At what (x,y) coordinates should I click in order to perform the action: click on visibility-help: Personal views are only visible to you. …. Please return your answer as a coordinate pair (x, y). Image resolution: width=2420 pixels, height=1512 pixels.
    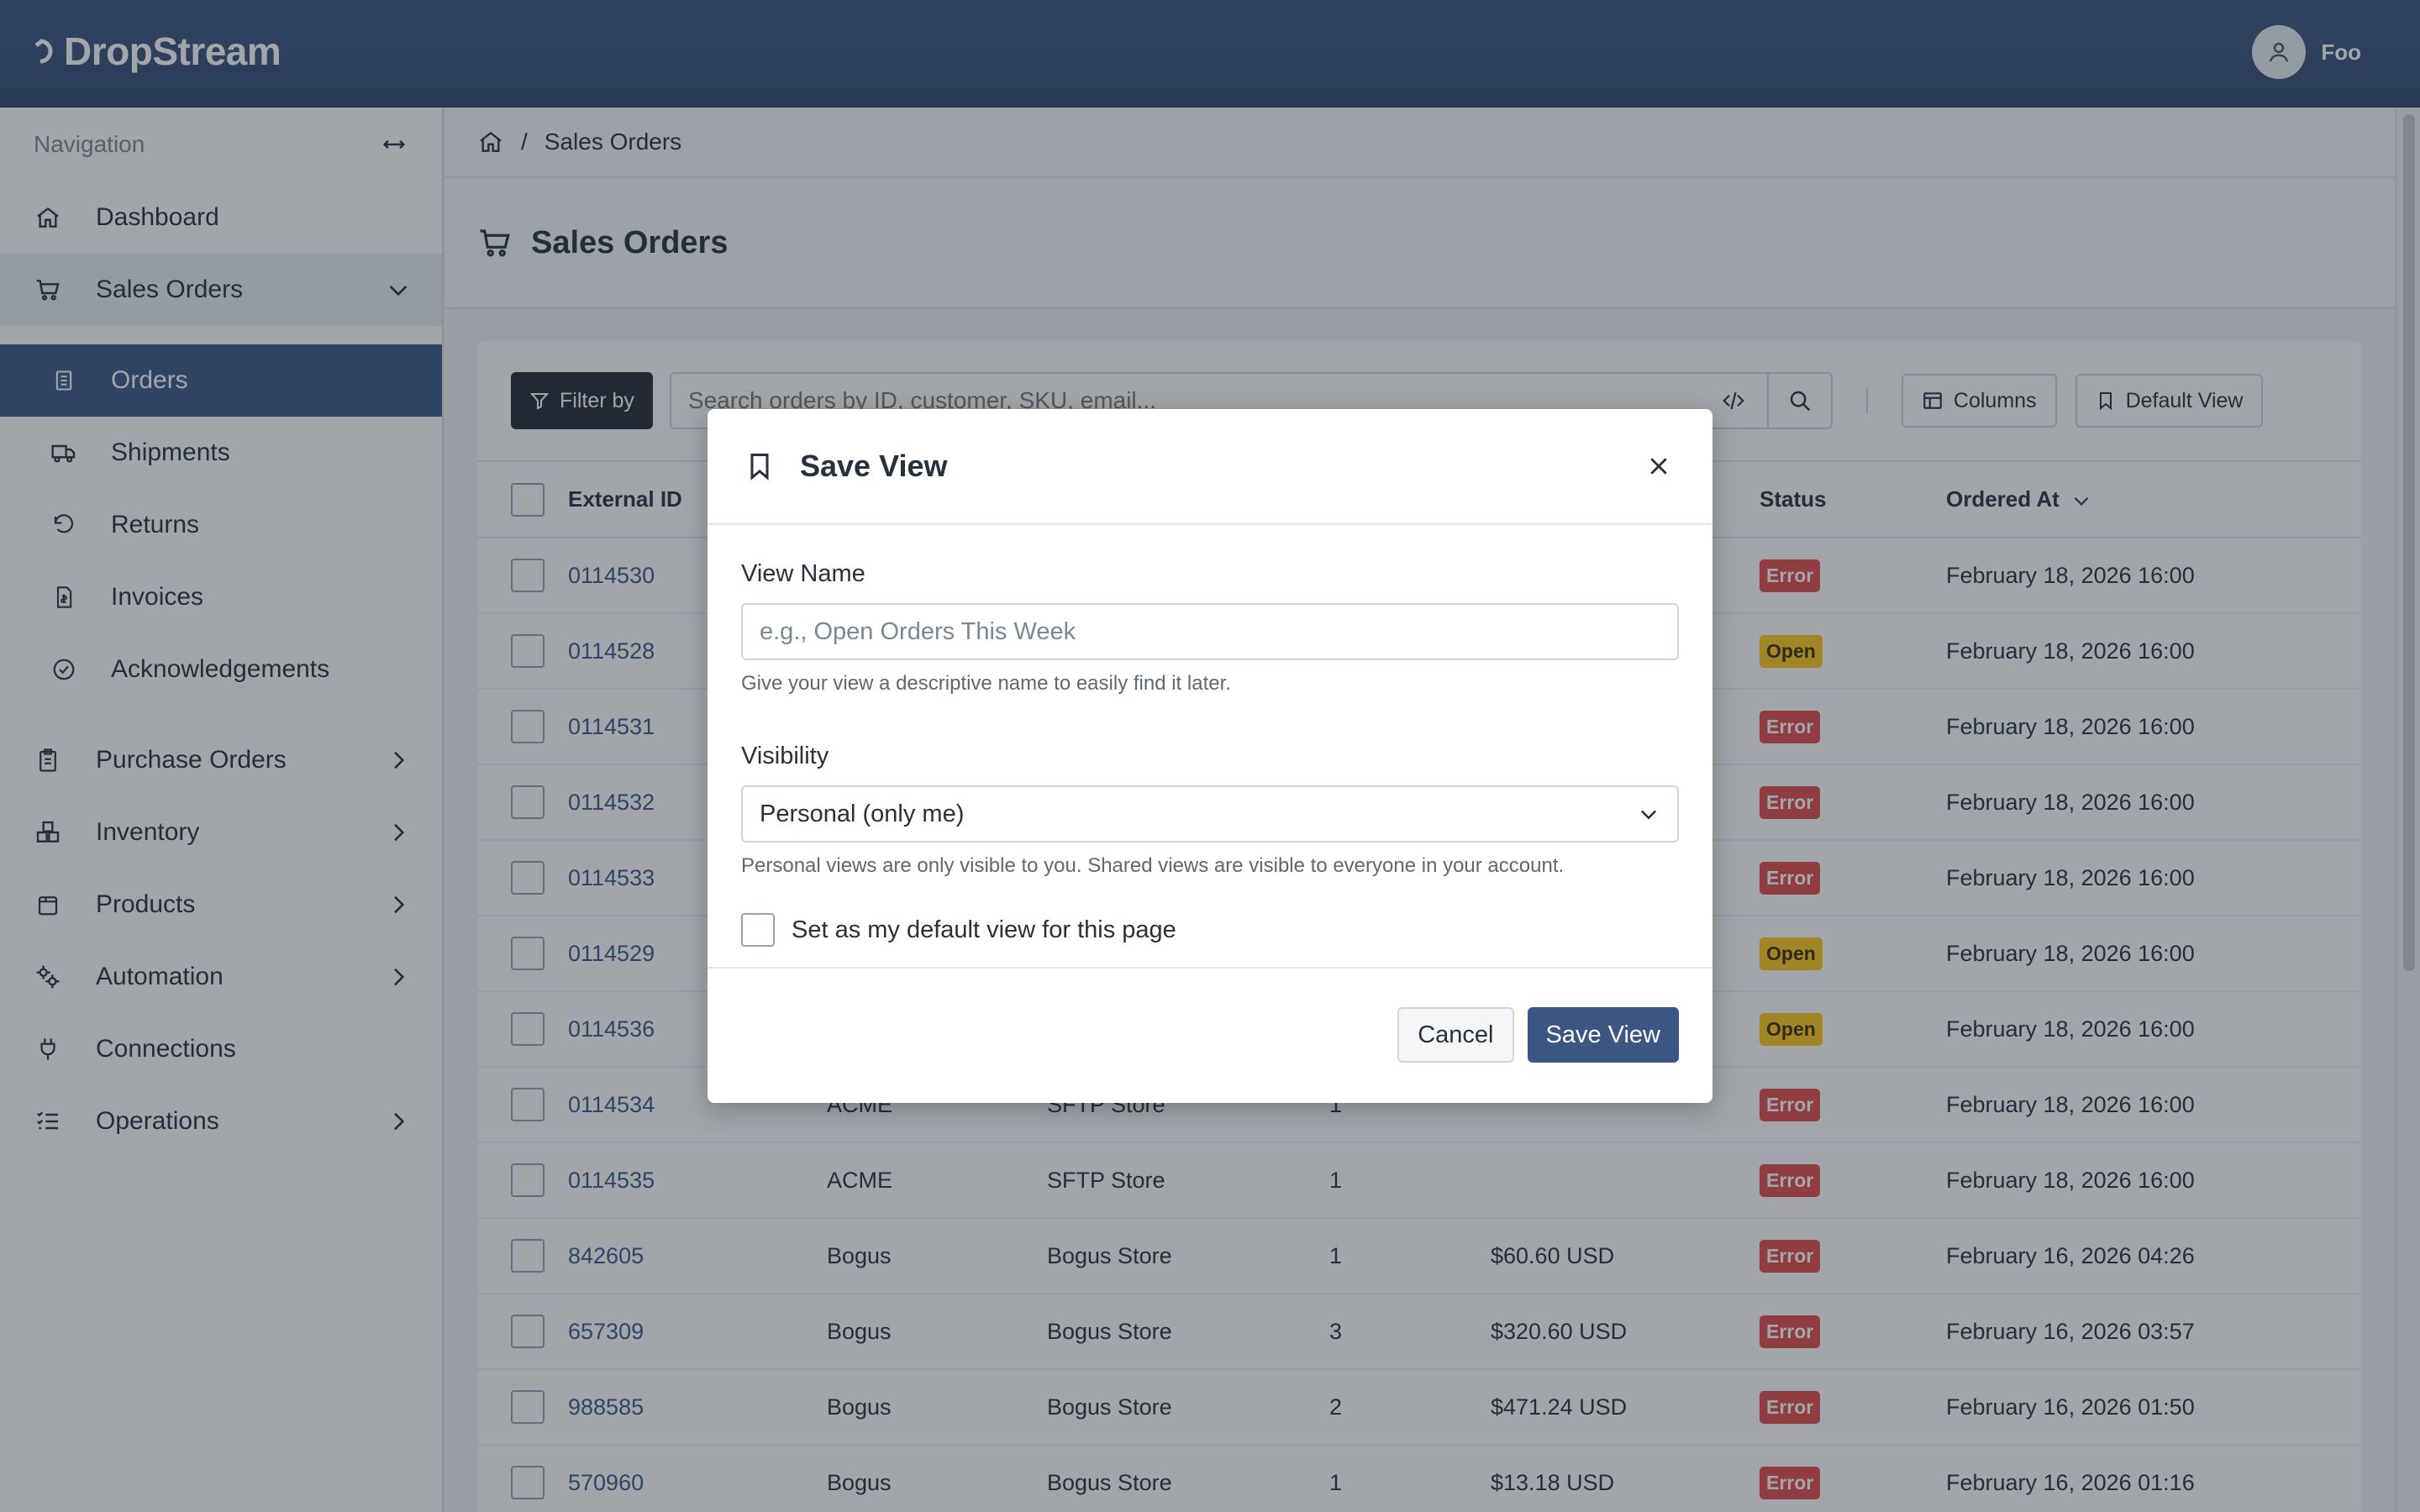
    Looking at the image, I should click on (1153, 865).